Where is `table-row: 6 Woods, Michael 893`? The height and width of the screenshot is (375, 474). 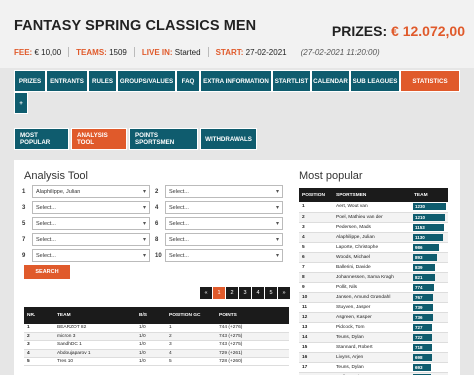 table-row: 6 Woods, Michael 893 is located at coordinates (373, 257).